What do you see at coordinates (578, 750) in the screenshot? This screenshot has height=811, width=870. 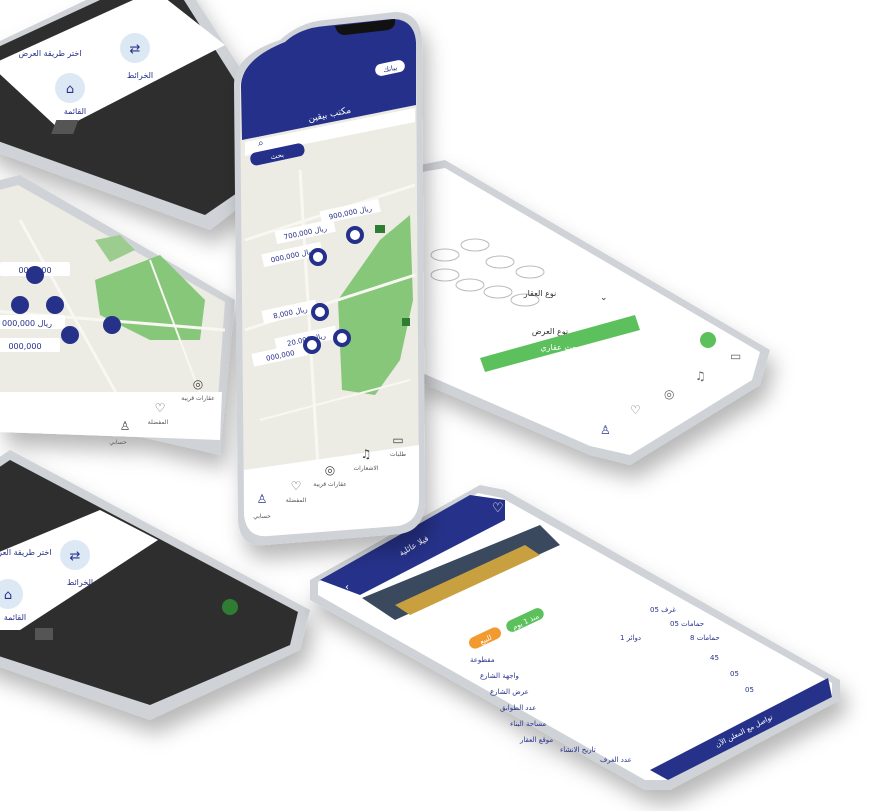 I see `svg-text: تاريخ الانشاء` at bounding box center [578, 750].